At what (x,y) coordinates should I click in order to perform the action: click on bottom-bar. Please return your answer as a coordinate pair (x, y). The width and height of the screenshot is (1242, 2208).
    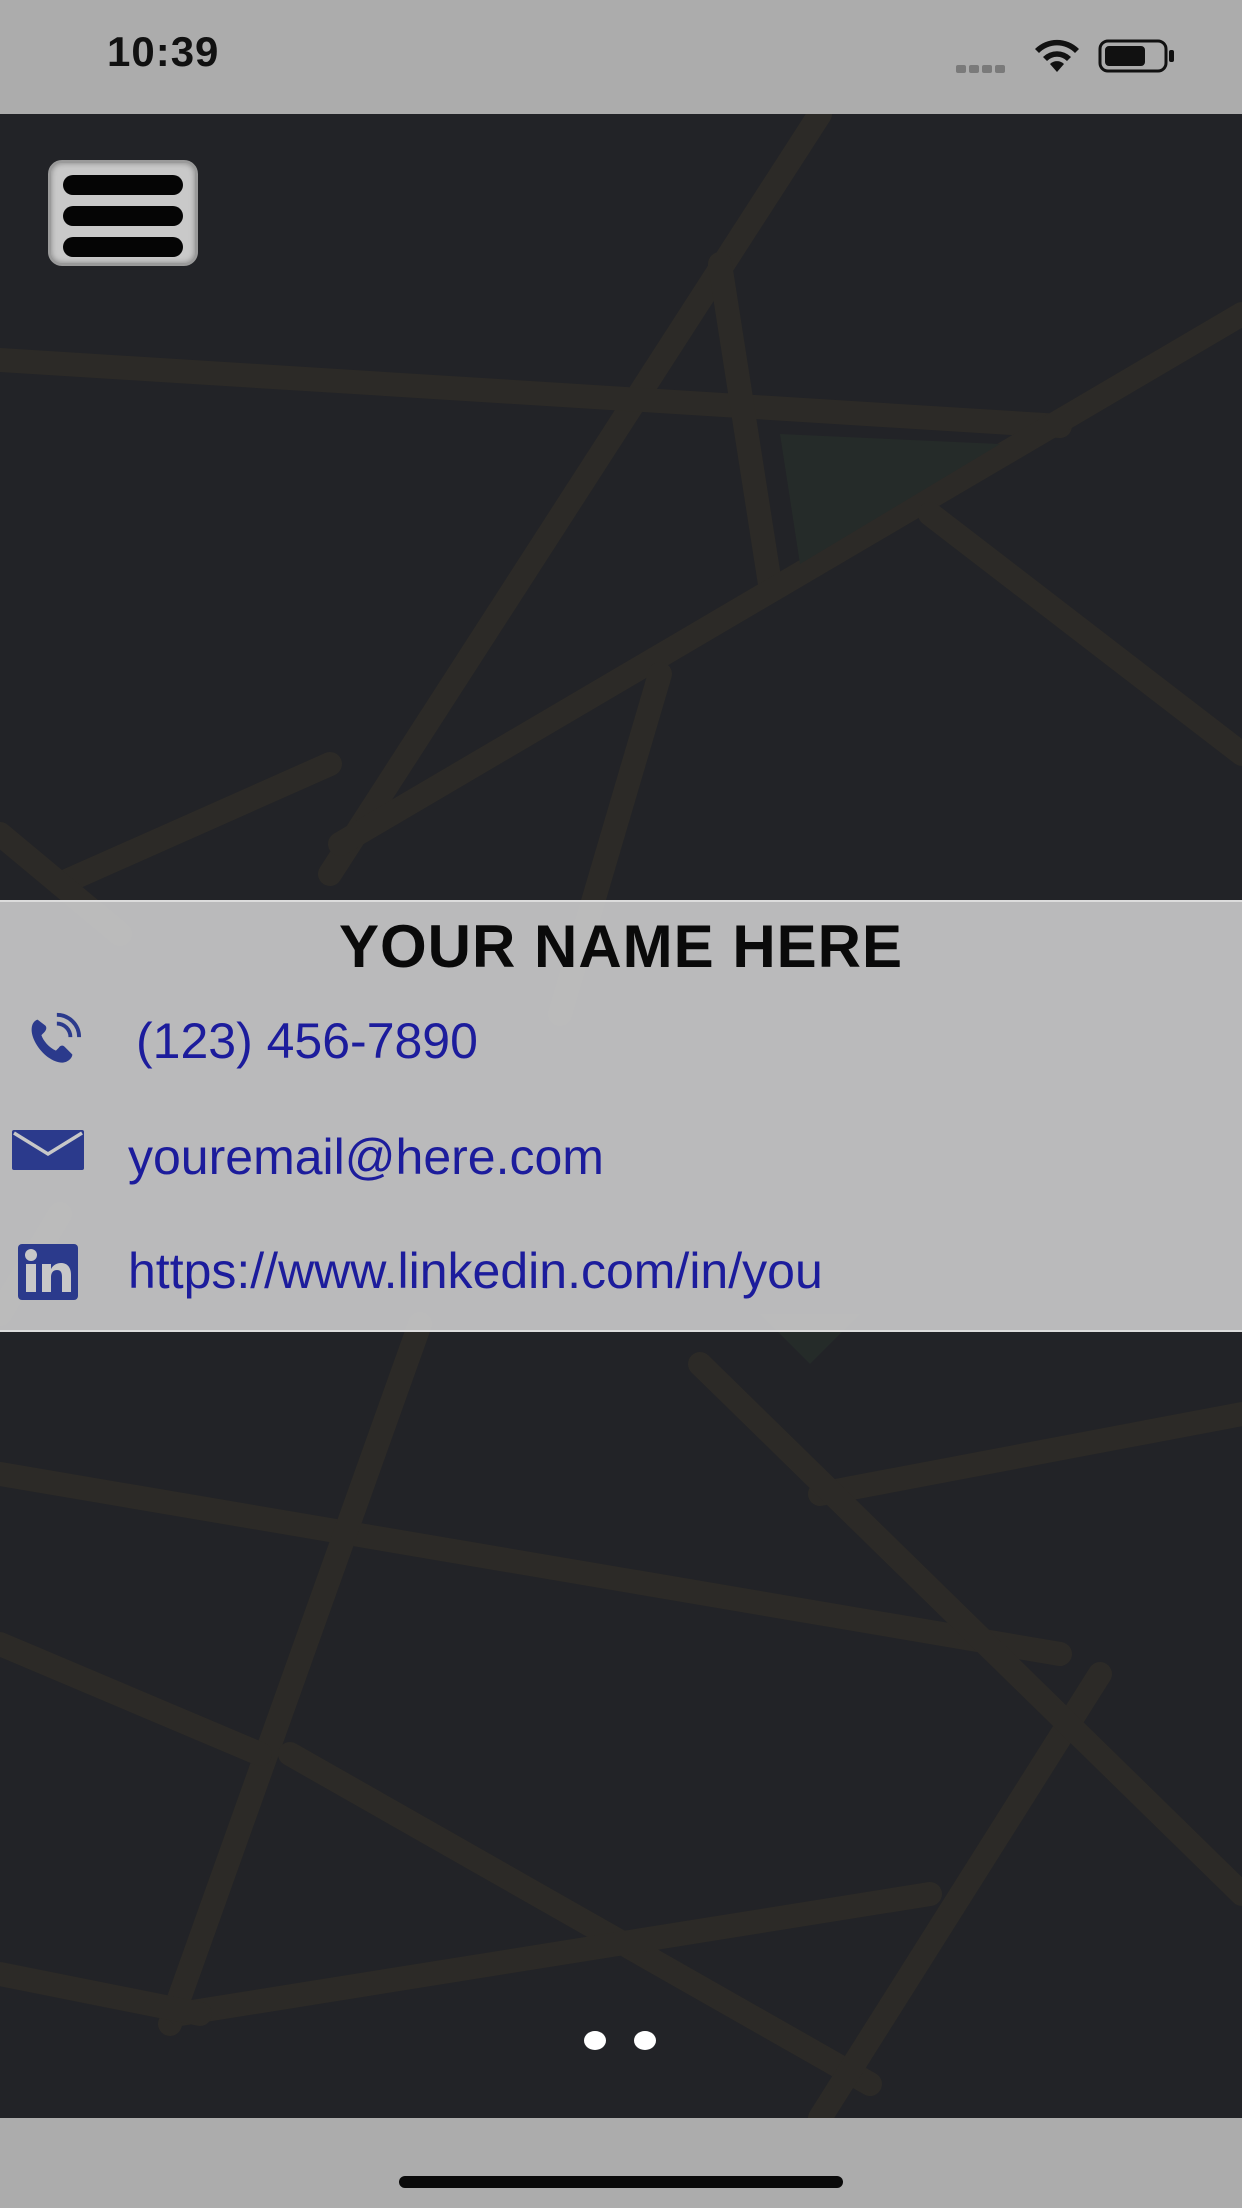
    Looking at the image, I should click on (621, 2163).